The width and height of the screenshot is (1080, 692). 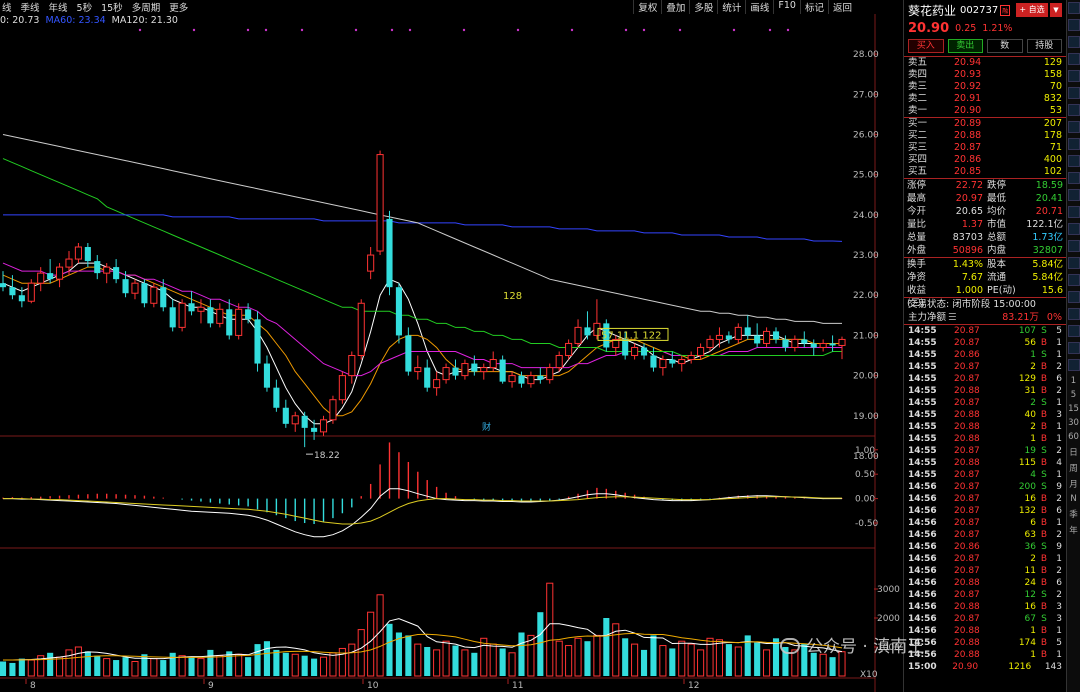 What do you see at coordinates (114, 7) in the screenshot?
I see `period-tab-4: 15秒` at bounding box center [114, 7].